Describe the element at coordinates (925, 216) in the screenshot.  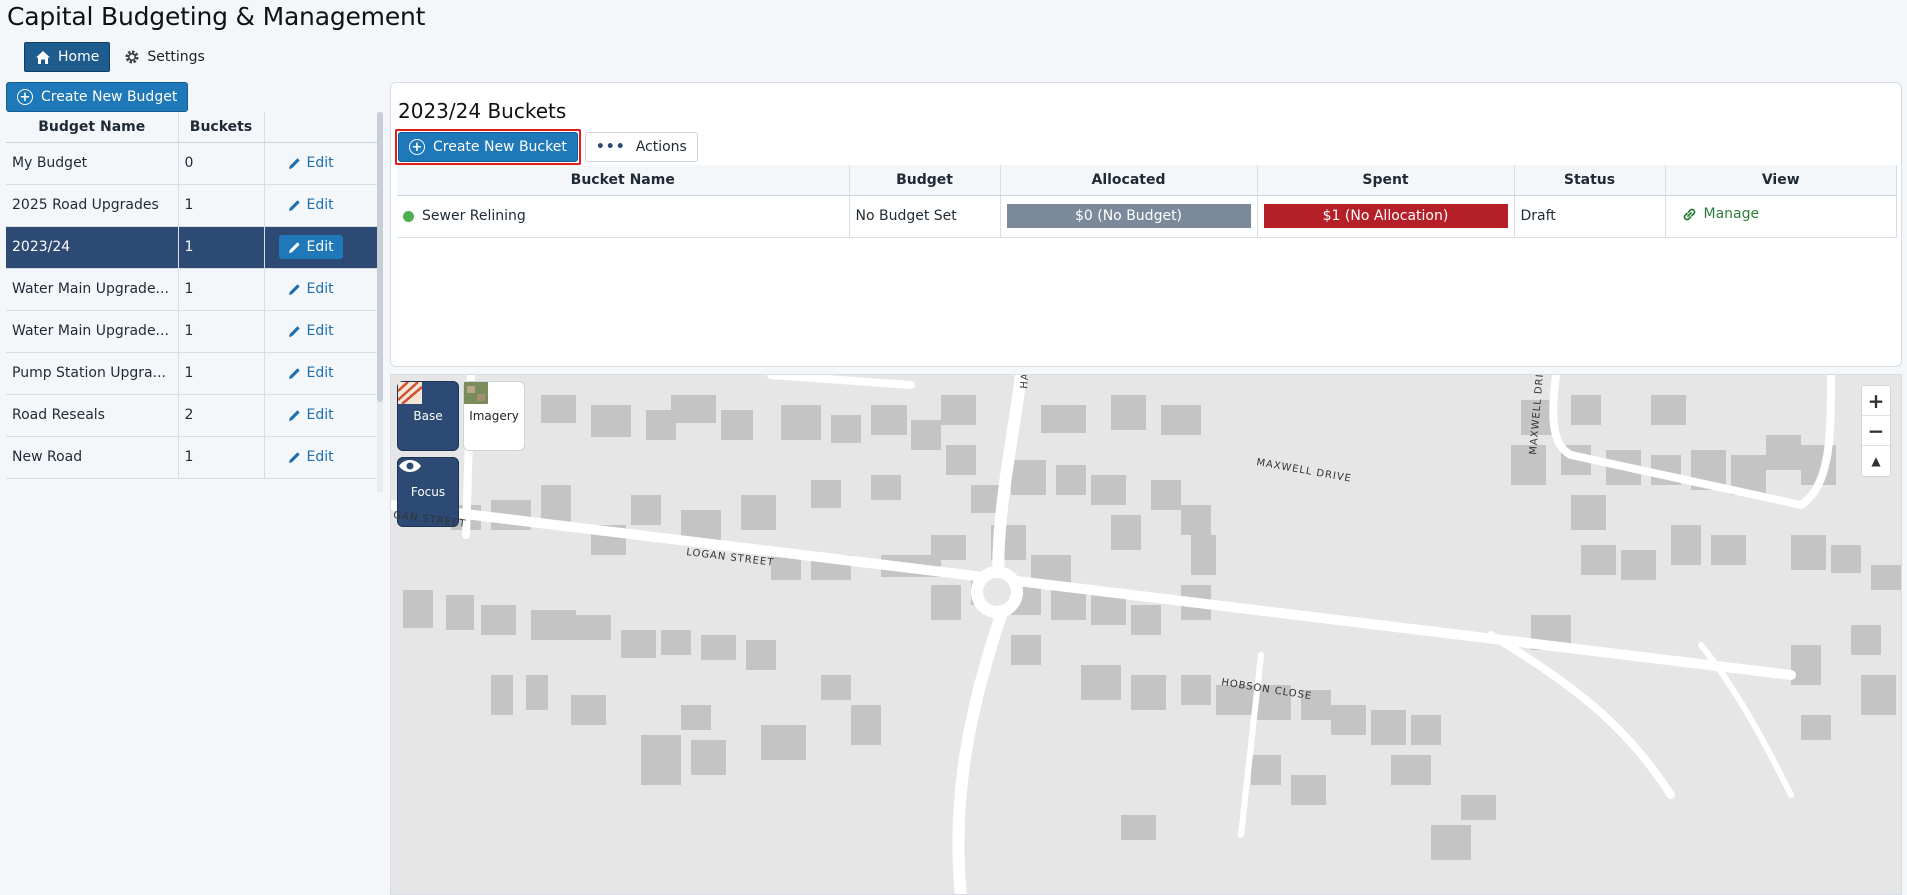
I see `bucket-budget: No Budget Set` at that location.